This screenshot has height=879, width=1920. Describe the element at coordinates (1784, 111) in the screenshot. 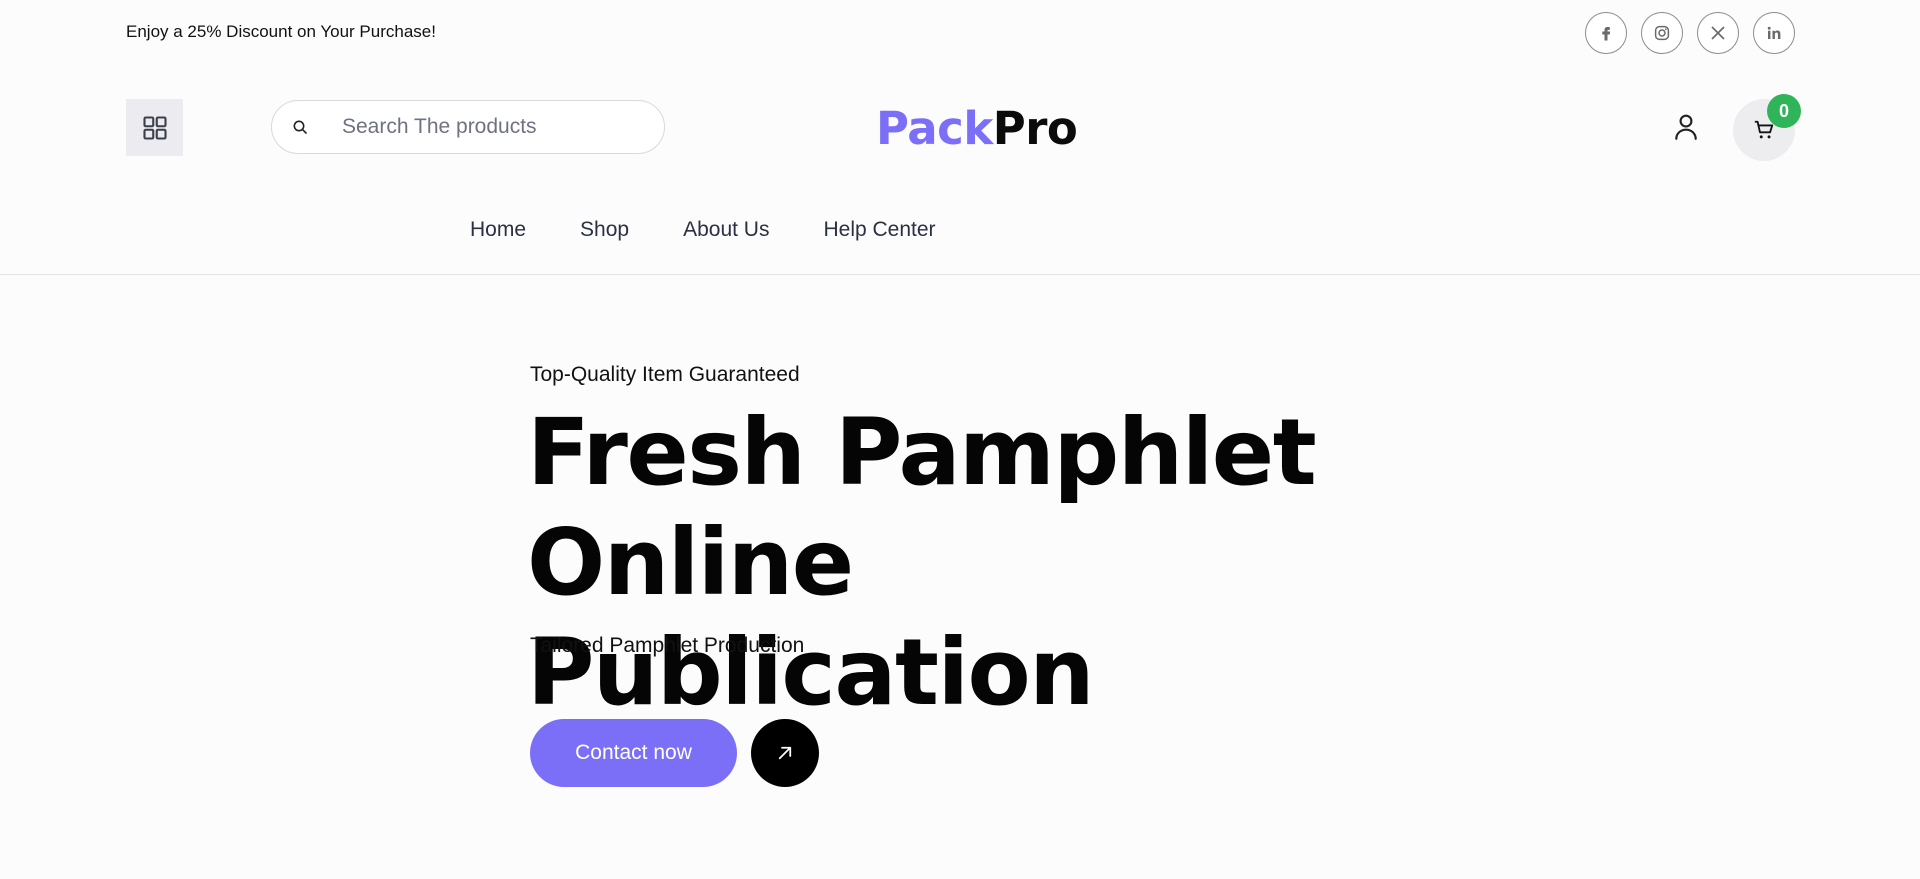

I see `cart-count-badge: 0` at that location.